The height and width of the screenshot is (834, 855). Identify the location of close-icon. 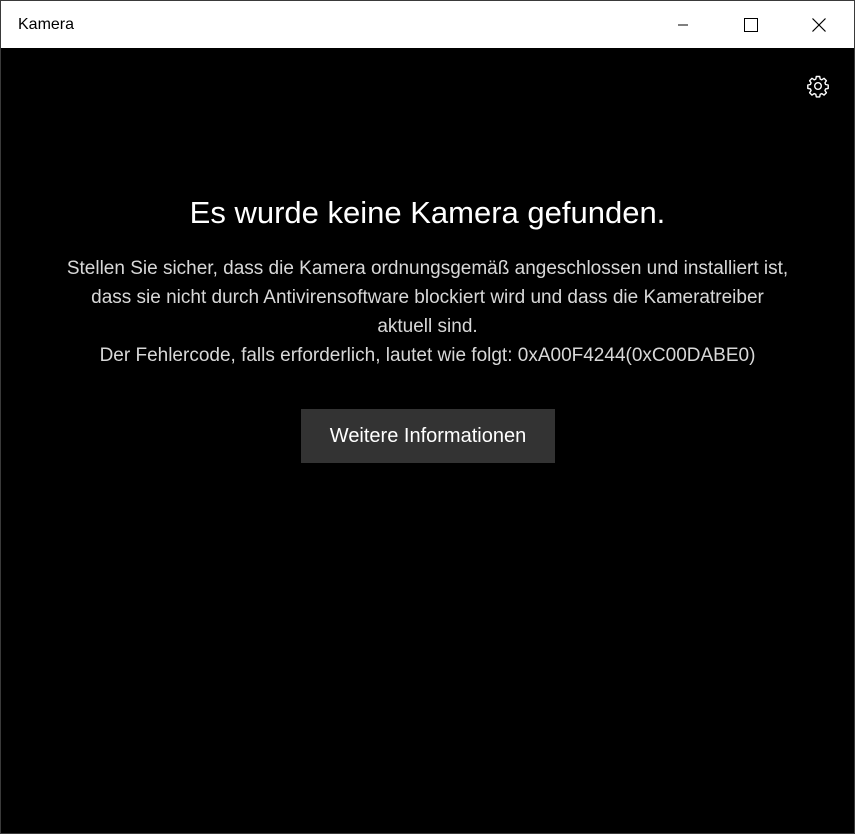
(819, 24).